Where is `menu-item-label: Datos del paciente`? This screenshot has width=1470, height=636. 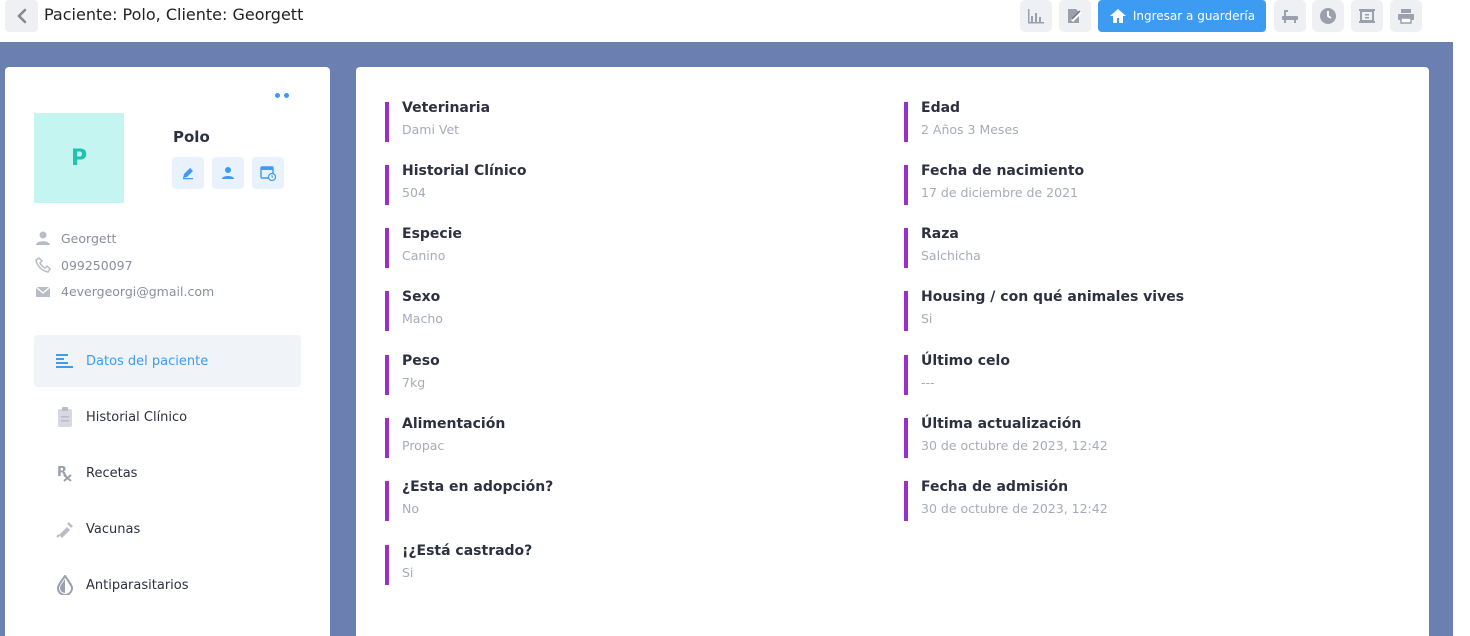 menu-item-label: Datos del paciente is located at coordinates (147, 361).